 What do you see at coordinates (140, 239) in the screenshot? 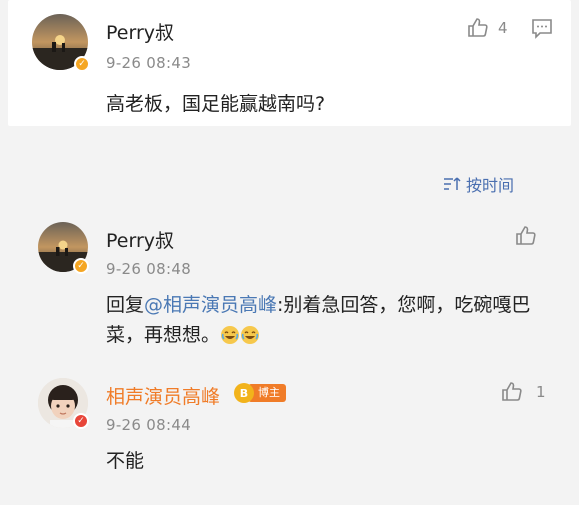
I see `reply-username: Perry叔` at bounding box center [140, 239].